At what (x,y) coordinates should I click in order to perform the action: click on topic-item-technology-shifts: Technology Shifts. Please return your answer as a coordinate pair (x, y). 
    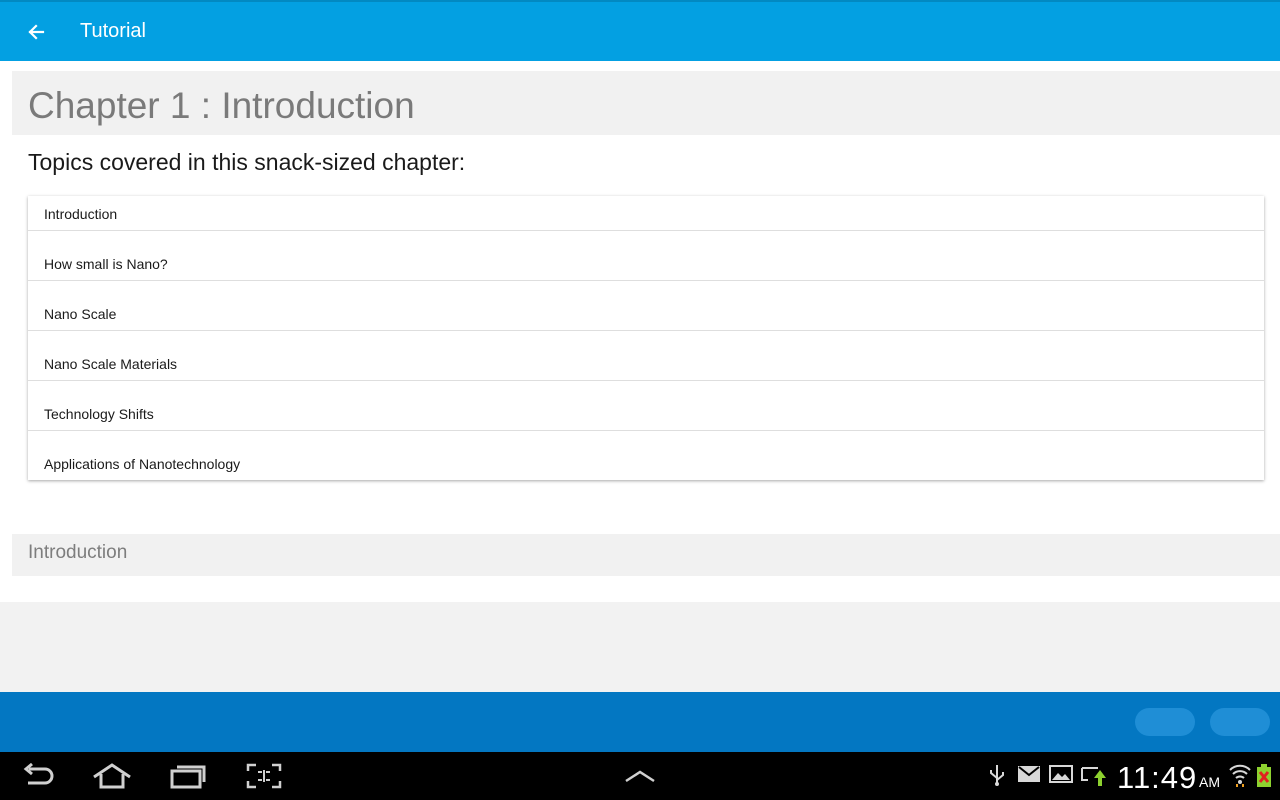
    Looking at the image, I should click on (646, 406).